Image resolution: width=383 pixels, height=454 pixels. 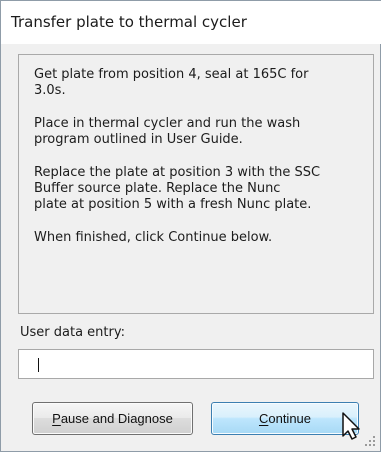 I want to click on continue-mnemonic: C, so click(x=263, y=418).